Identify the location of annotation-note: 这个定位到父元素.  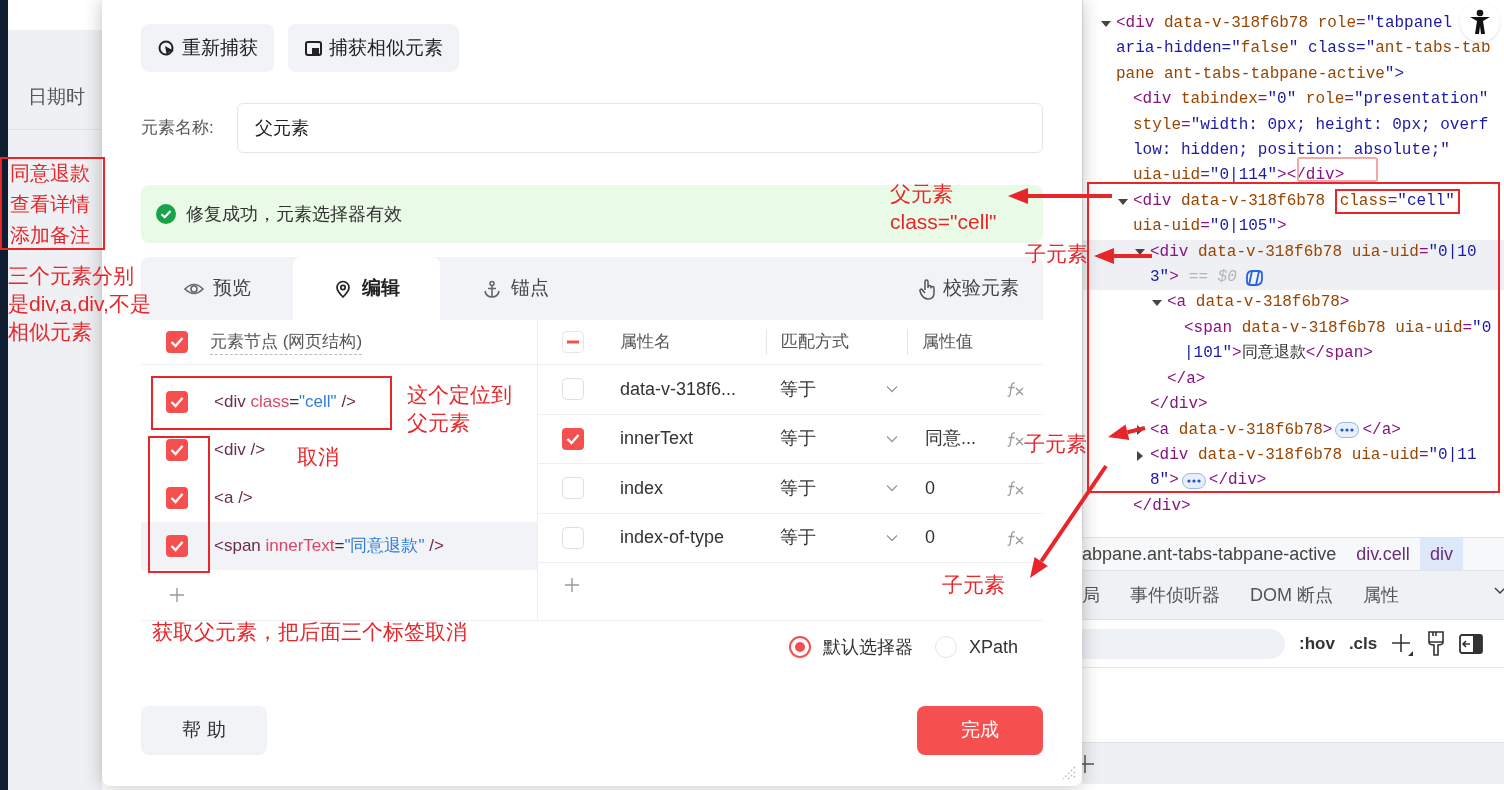
(459, 409).